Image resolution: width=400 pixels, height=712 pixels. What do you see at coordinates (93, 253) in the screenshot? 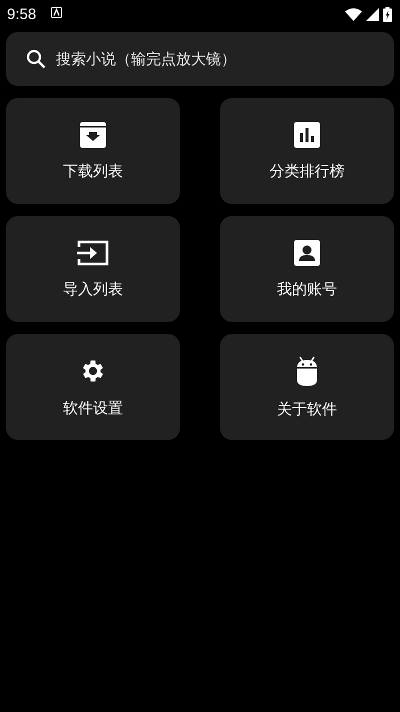
I see `input-icon` at bounding box center [93, 253].